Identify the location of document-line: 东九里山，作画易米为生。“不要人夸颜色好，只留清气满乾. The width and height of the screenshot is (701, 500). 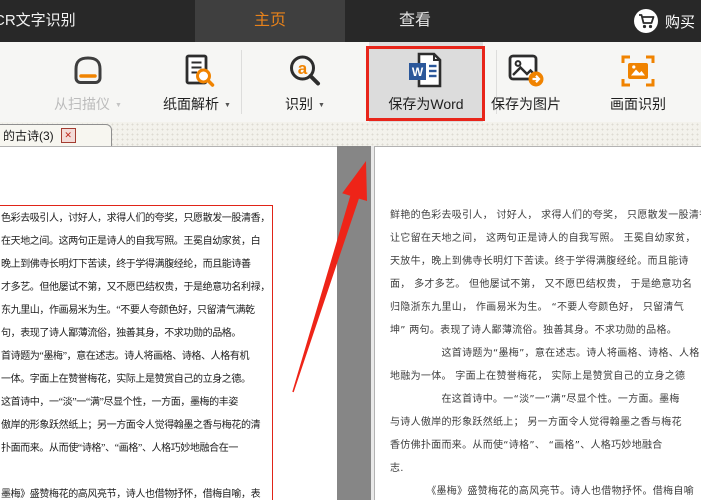
(128, 310).